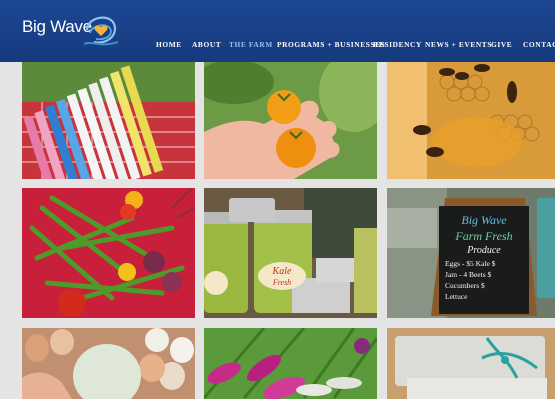  I want to click on jar-label-fresh: Fresh, so click(281, 282).